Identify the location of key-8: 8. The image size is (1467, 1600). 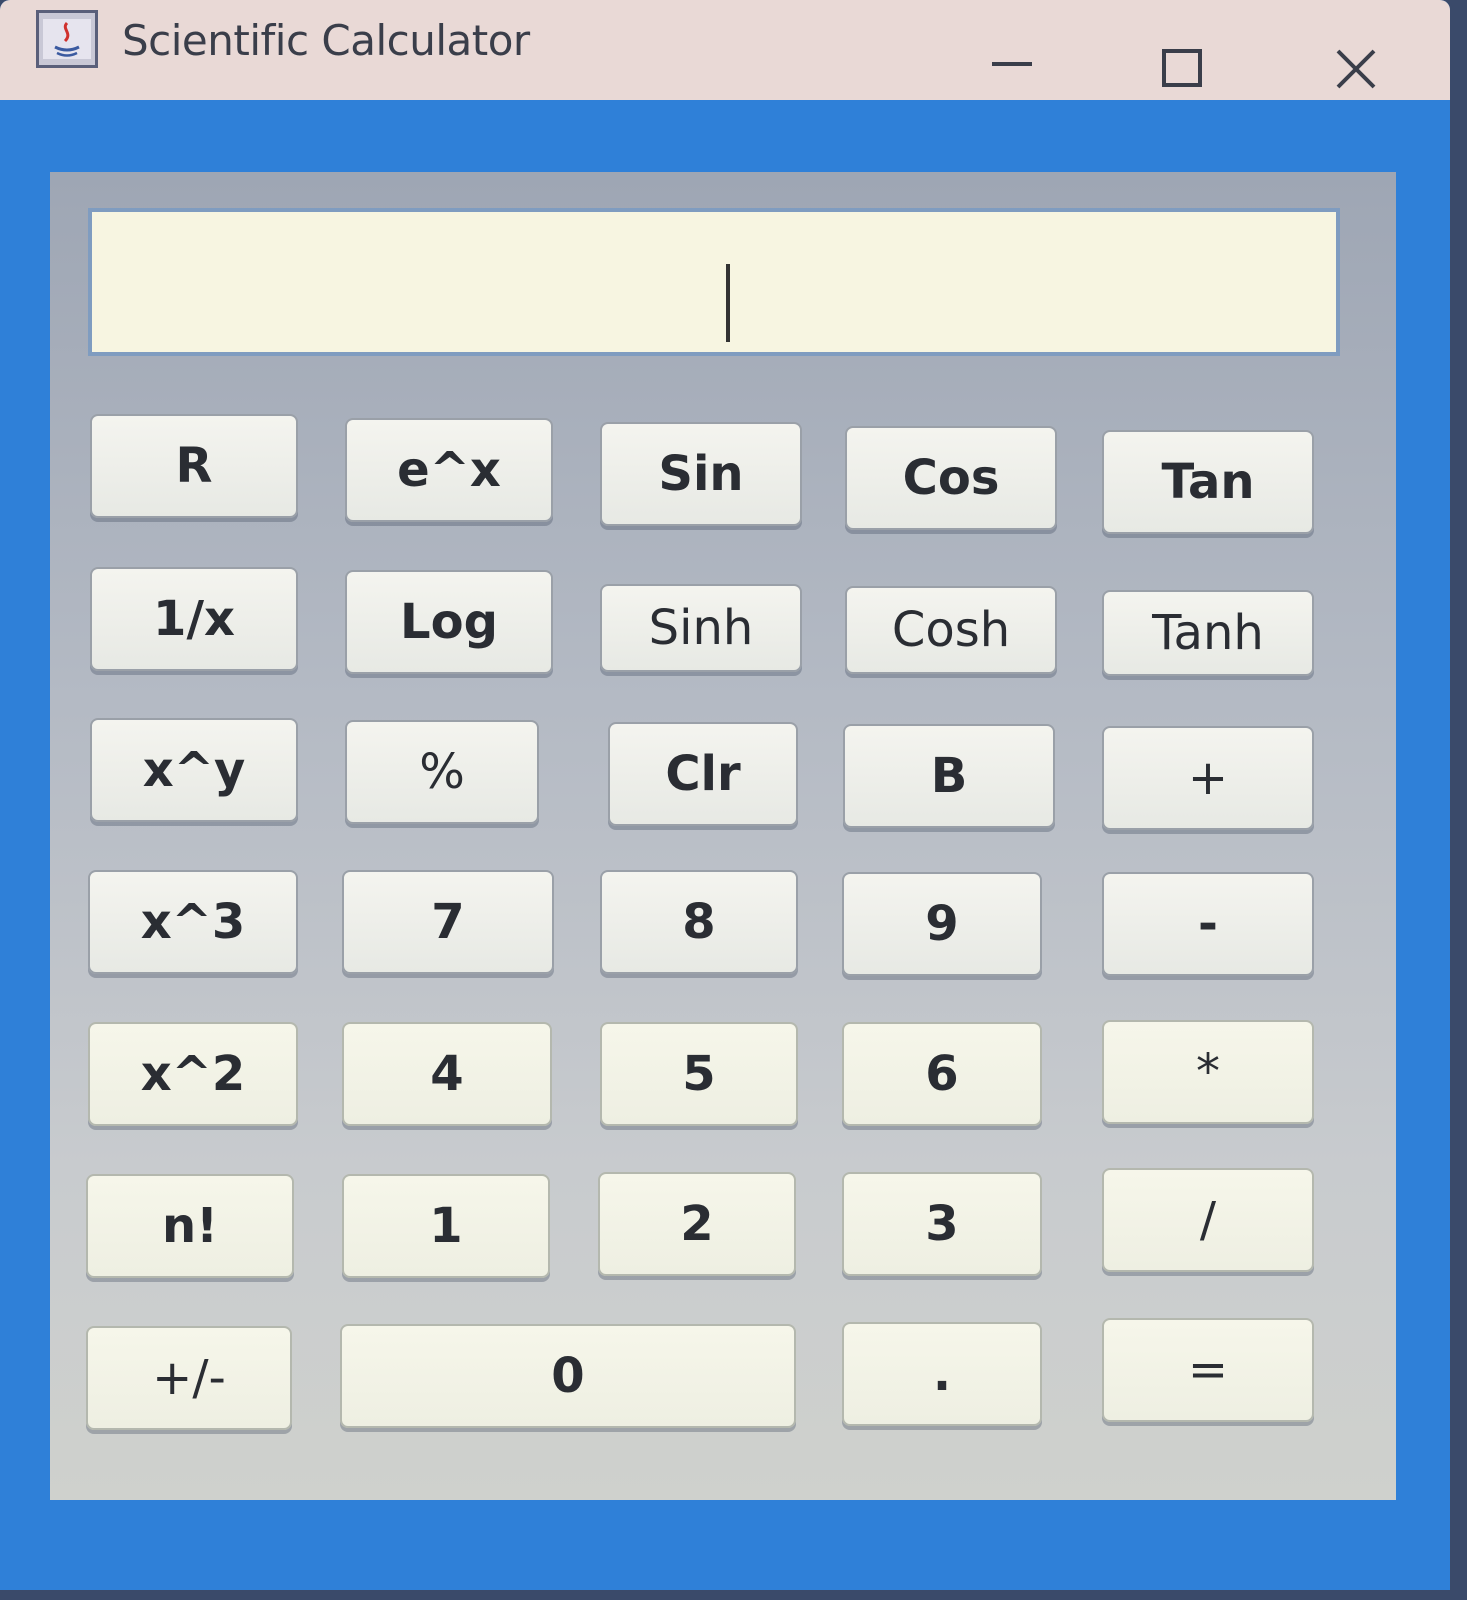
(699, 922).